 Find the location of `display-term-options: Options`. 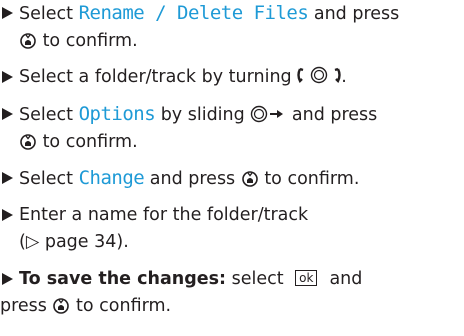

display-term-options: Options is located at coordinates (117, 114).